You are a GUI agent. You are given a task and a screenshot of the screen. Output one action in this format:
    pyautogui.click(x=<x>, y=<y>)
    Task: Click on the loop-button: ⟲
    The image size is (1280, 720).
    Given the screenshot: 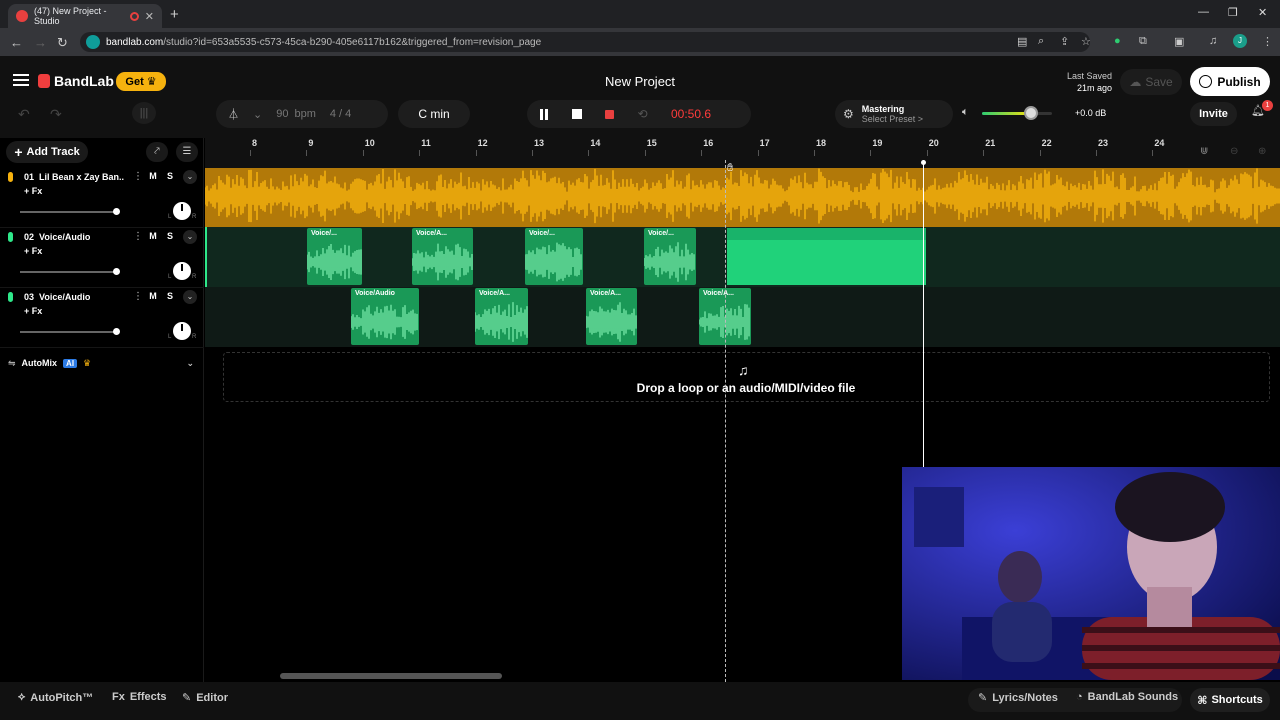 What is the action you would take?
    pyautogui.click(x=642, y=114)
    